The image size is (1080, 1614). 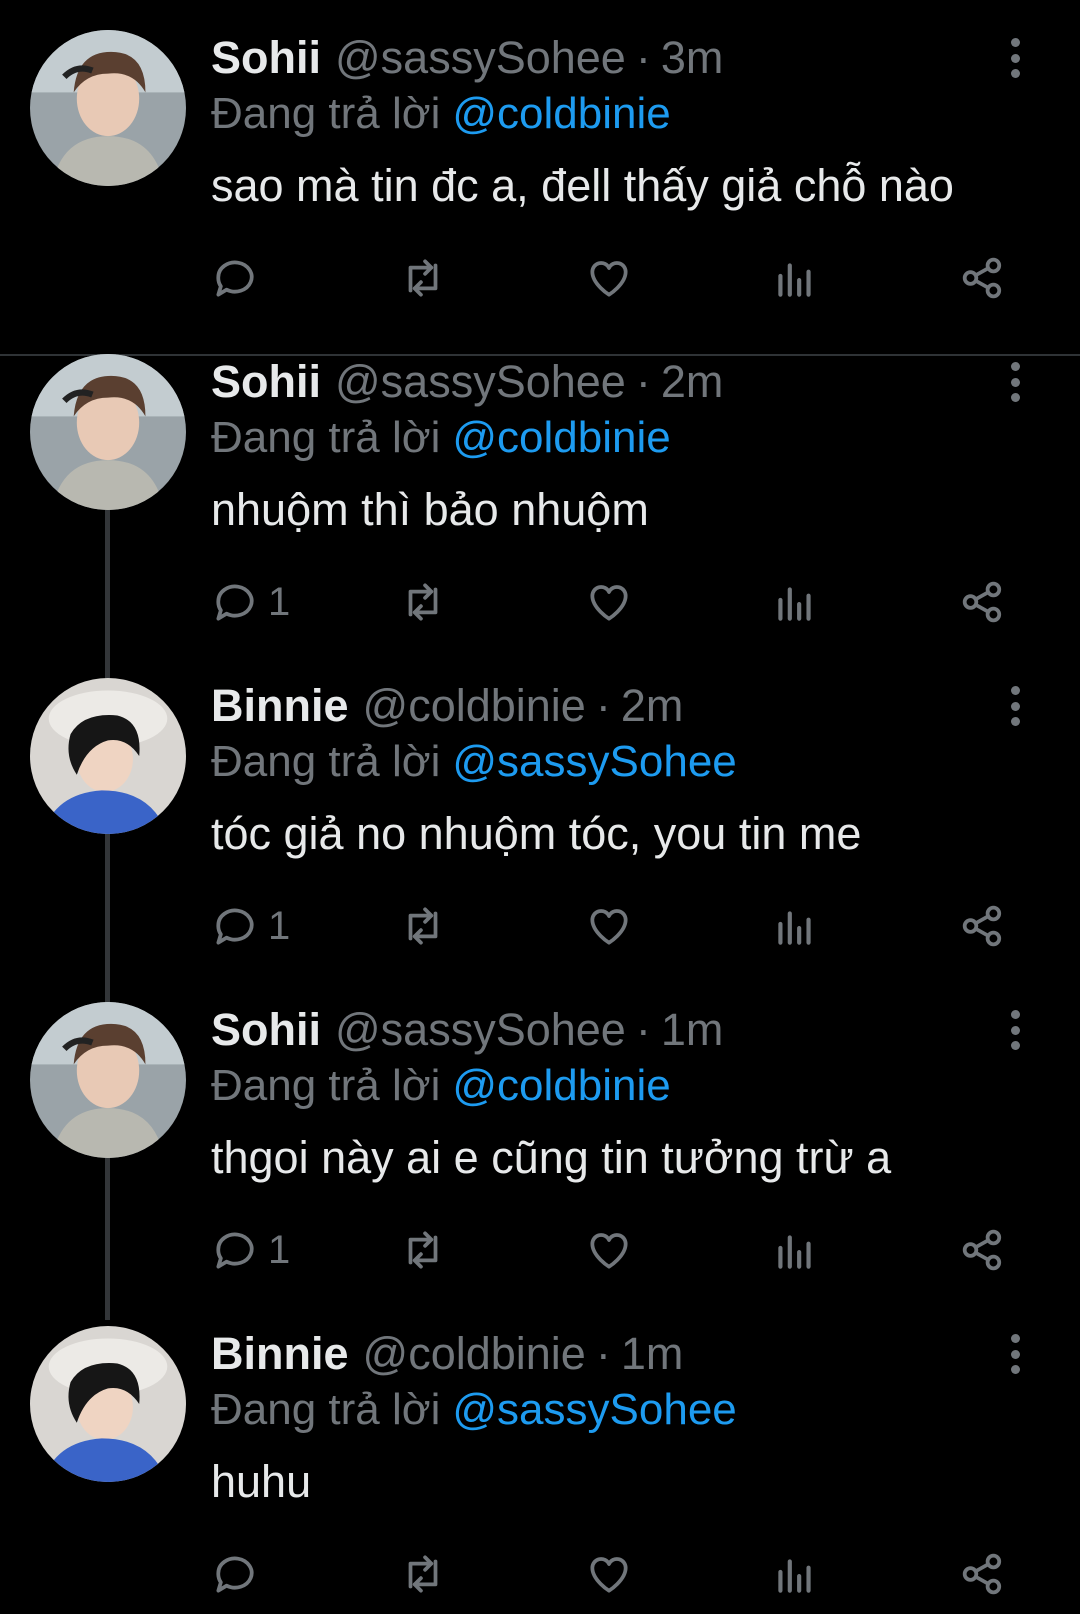 I want to click on tweet-header: Binnie @coldbinie · 1m, so click(x=447, y=1354).